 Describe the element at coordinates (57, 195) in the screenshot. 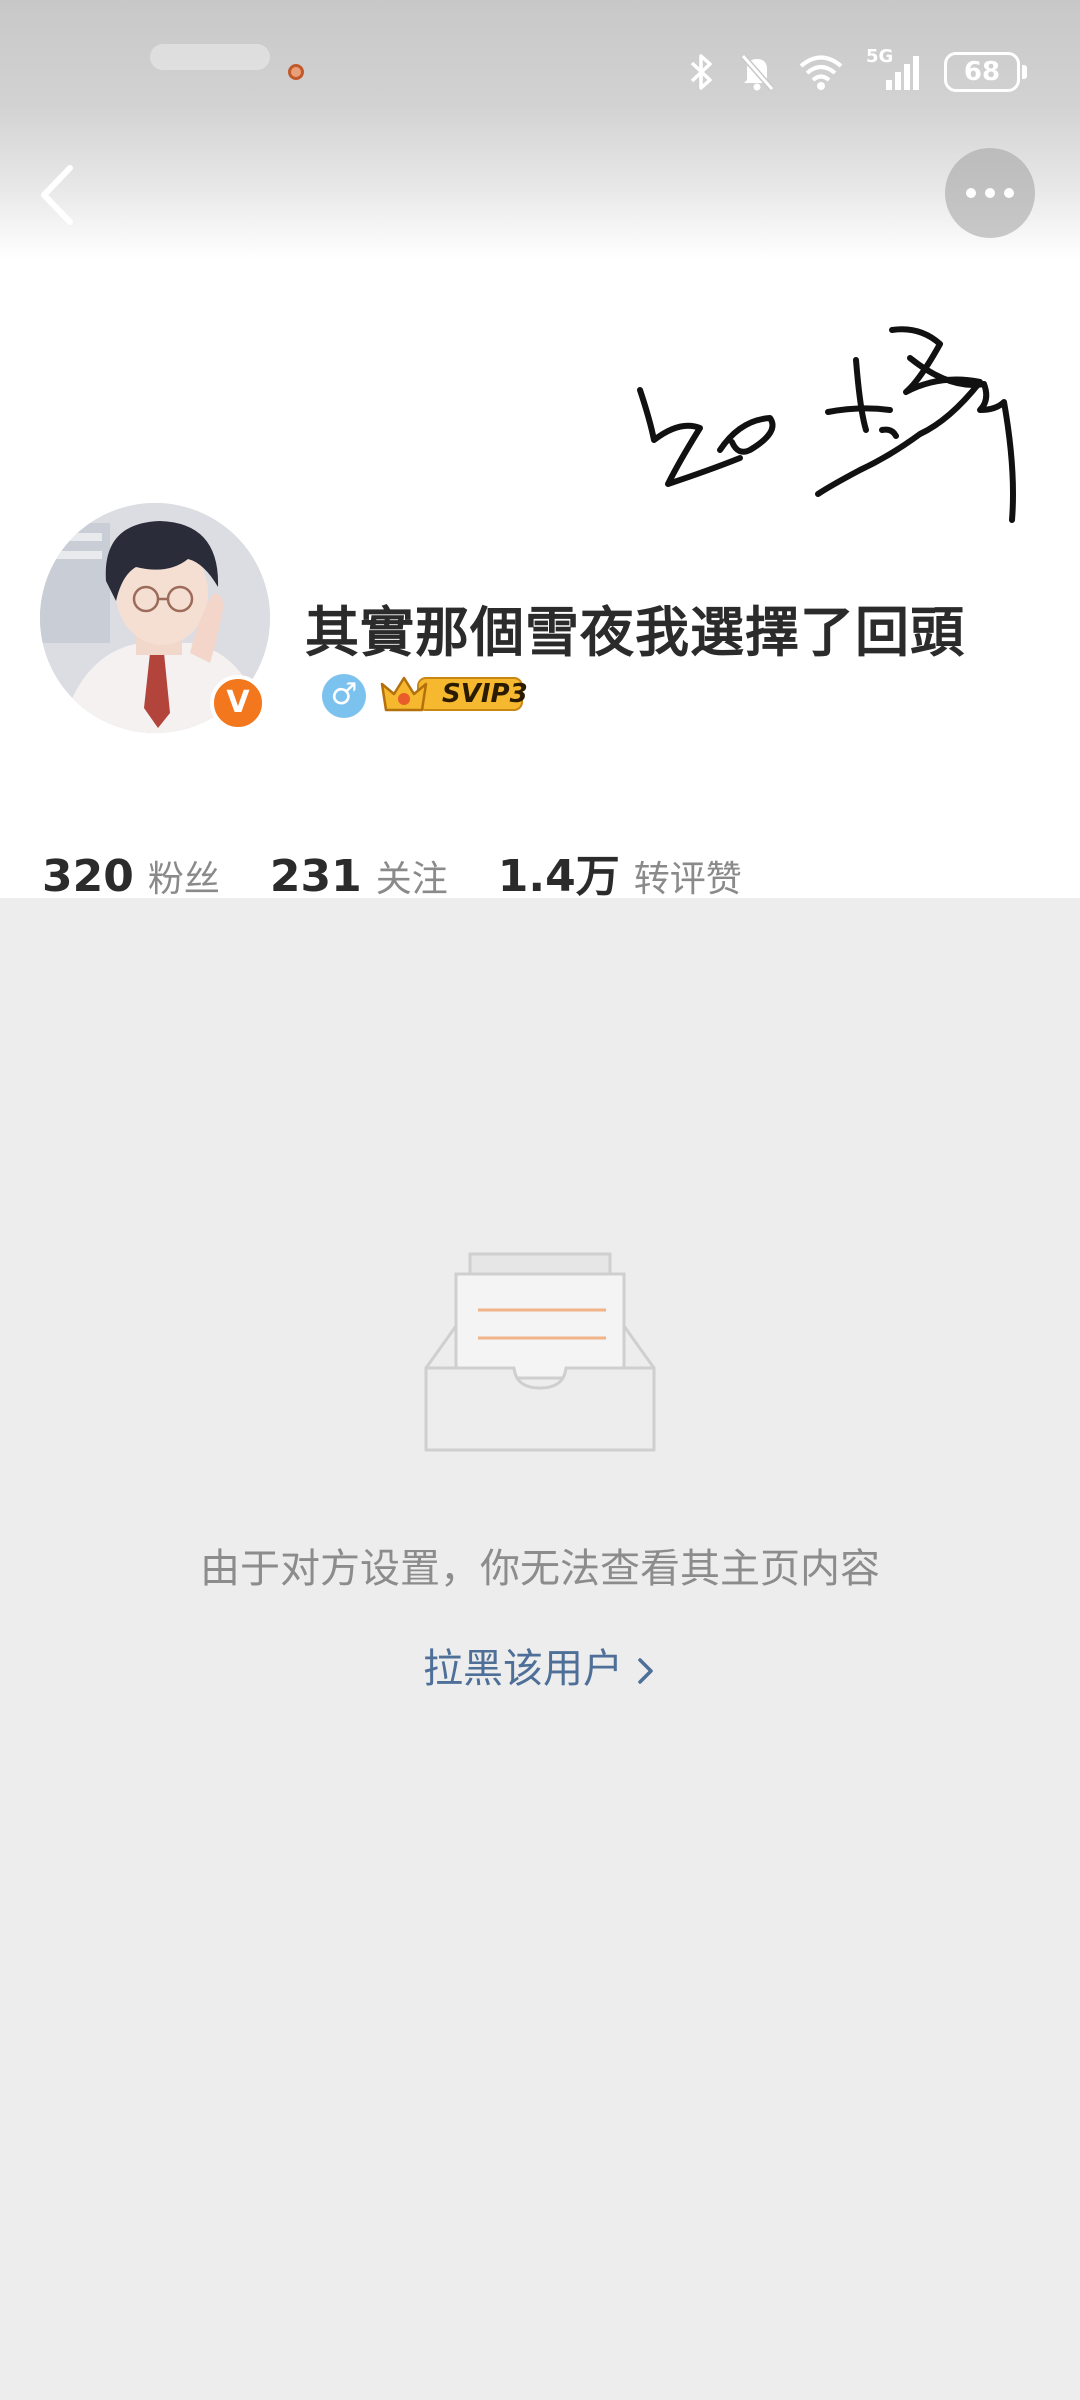

I see `chevron-left-icon` at that location.